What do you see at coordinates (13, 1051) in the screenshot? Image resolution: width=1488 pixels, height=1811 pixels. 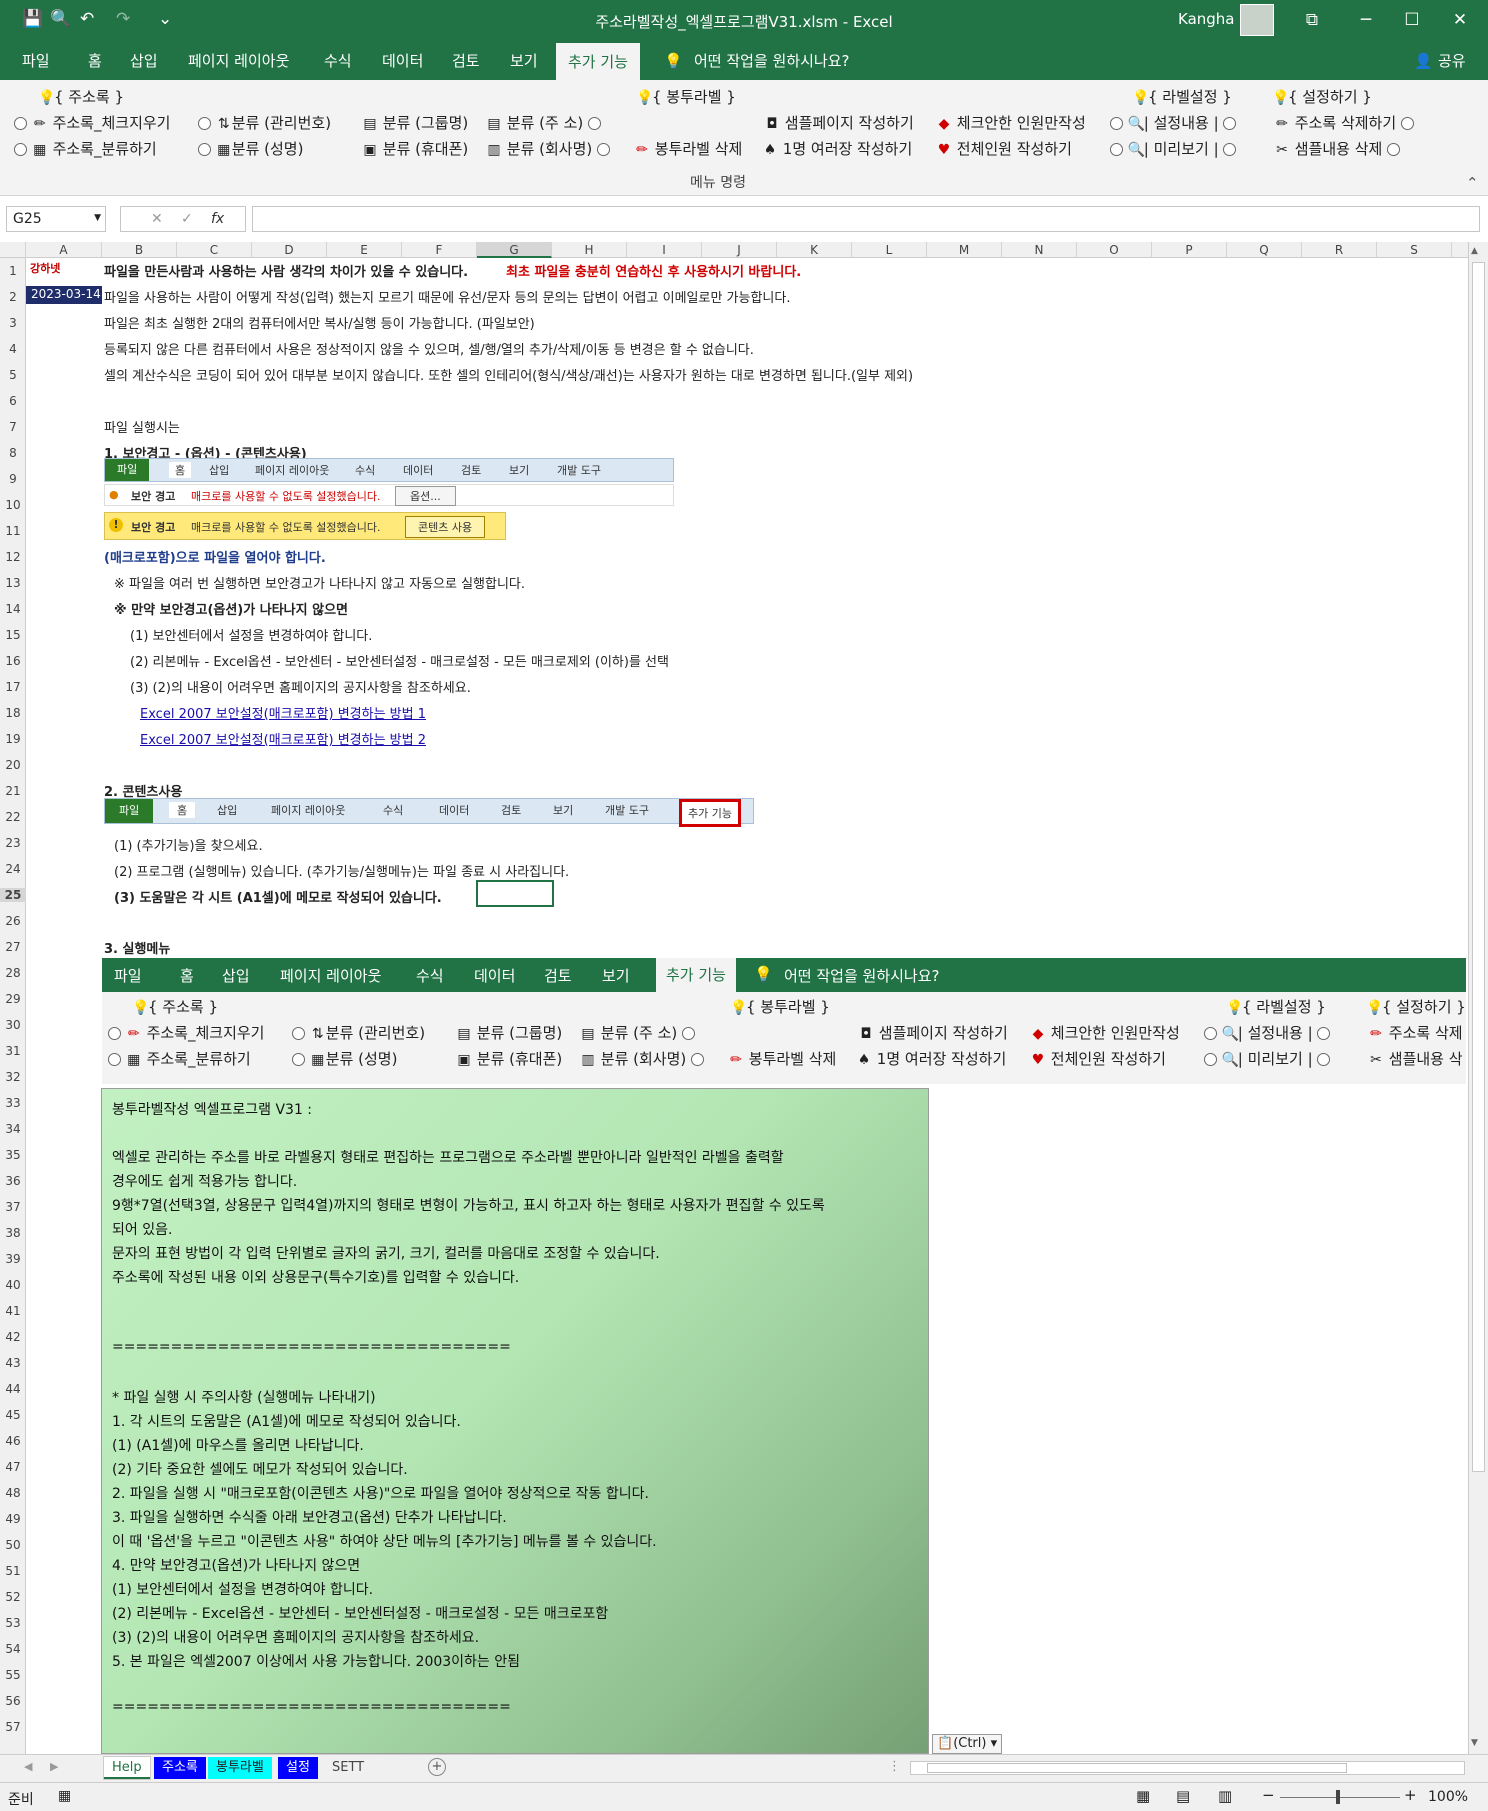 I see `row-header: 31` at bounding box center [13, 1051].